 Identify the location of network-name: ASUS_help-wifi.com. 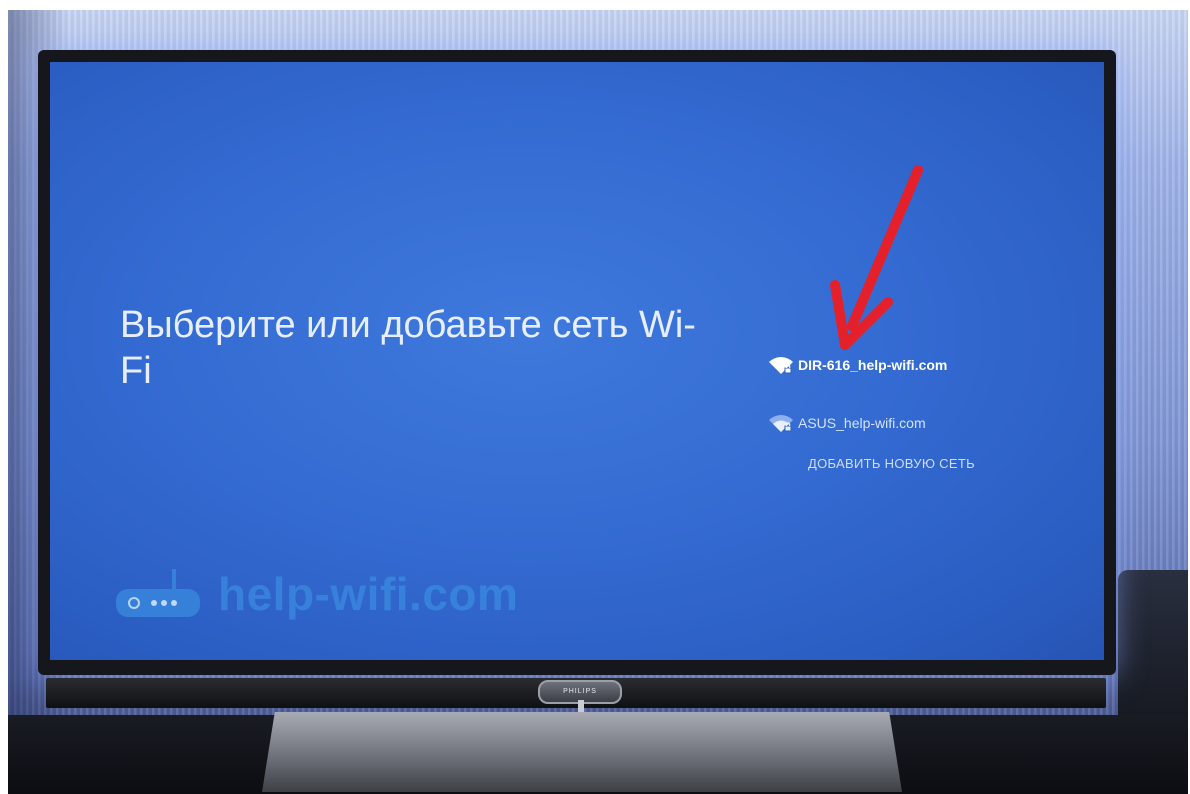
(862, 423).